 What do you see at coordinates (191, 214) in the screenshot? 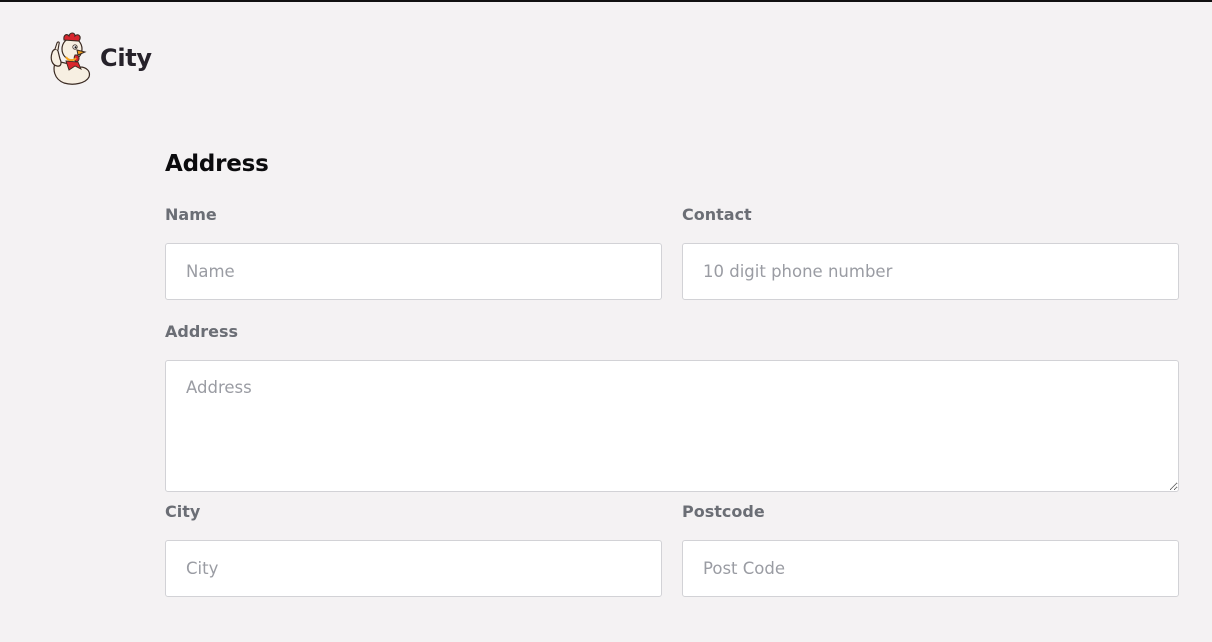
I see `name-label: Name` at bounding box center [191, 214].